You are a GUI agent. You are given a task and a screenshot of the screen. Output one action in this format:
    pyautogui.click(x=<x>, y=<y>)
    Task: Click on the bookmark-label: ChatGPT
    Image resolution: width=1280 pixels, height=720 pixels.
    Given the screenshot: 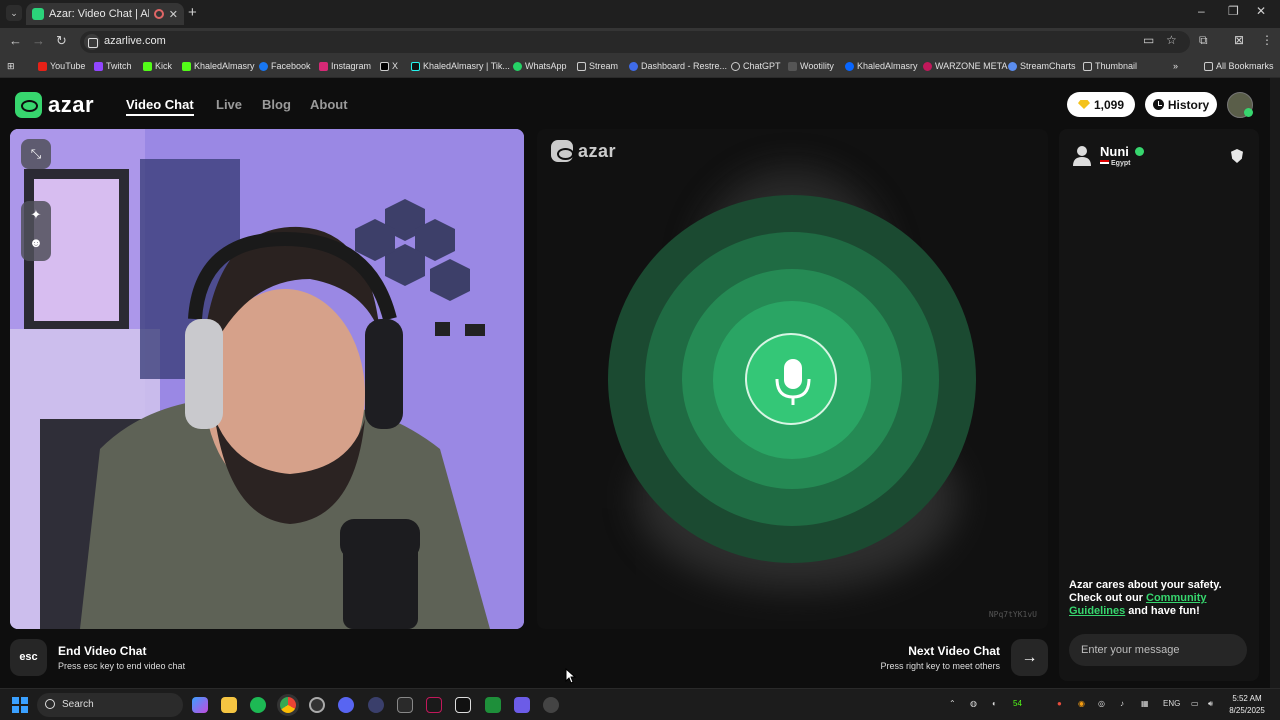 What is the action you would take?
    pyautogui.click(x=762, y=66)
    